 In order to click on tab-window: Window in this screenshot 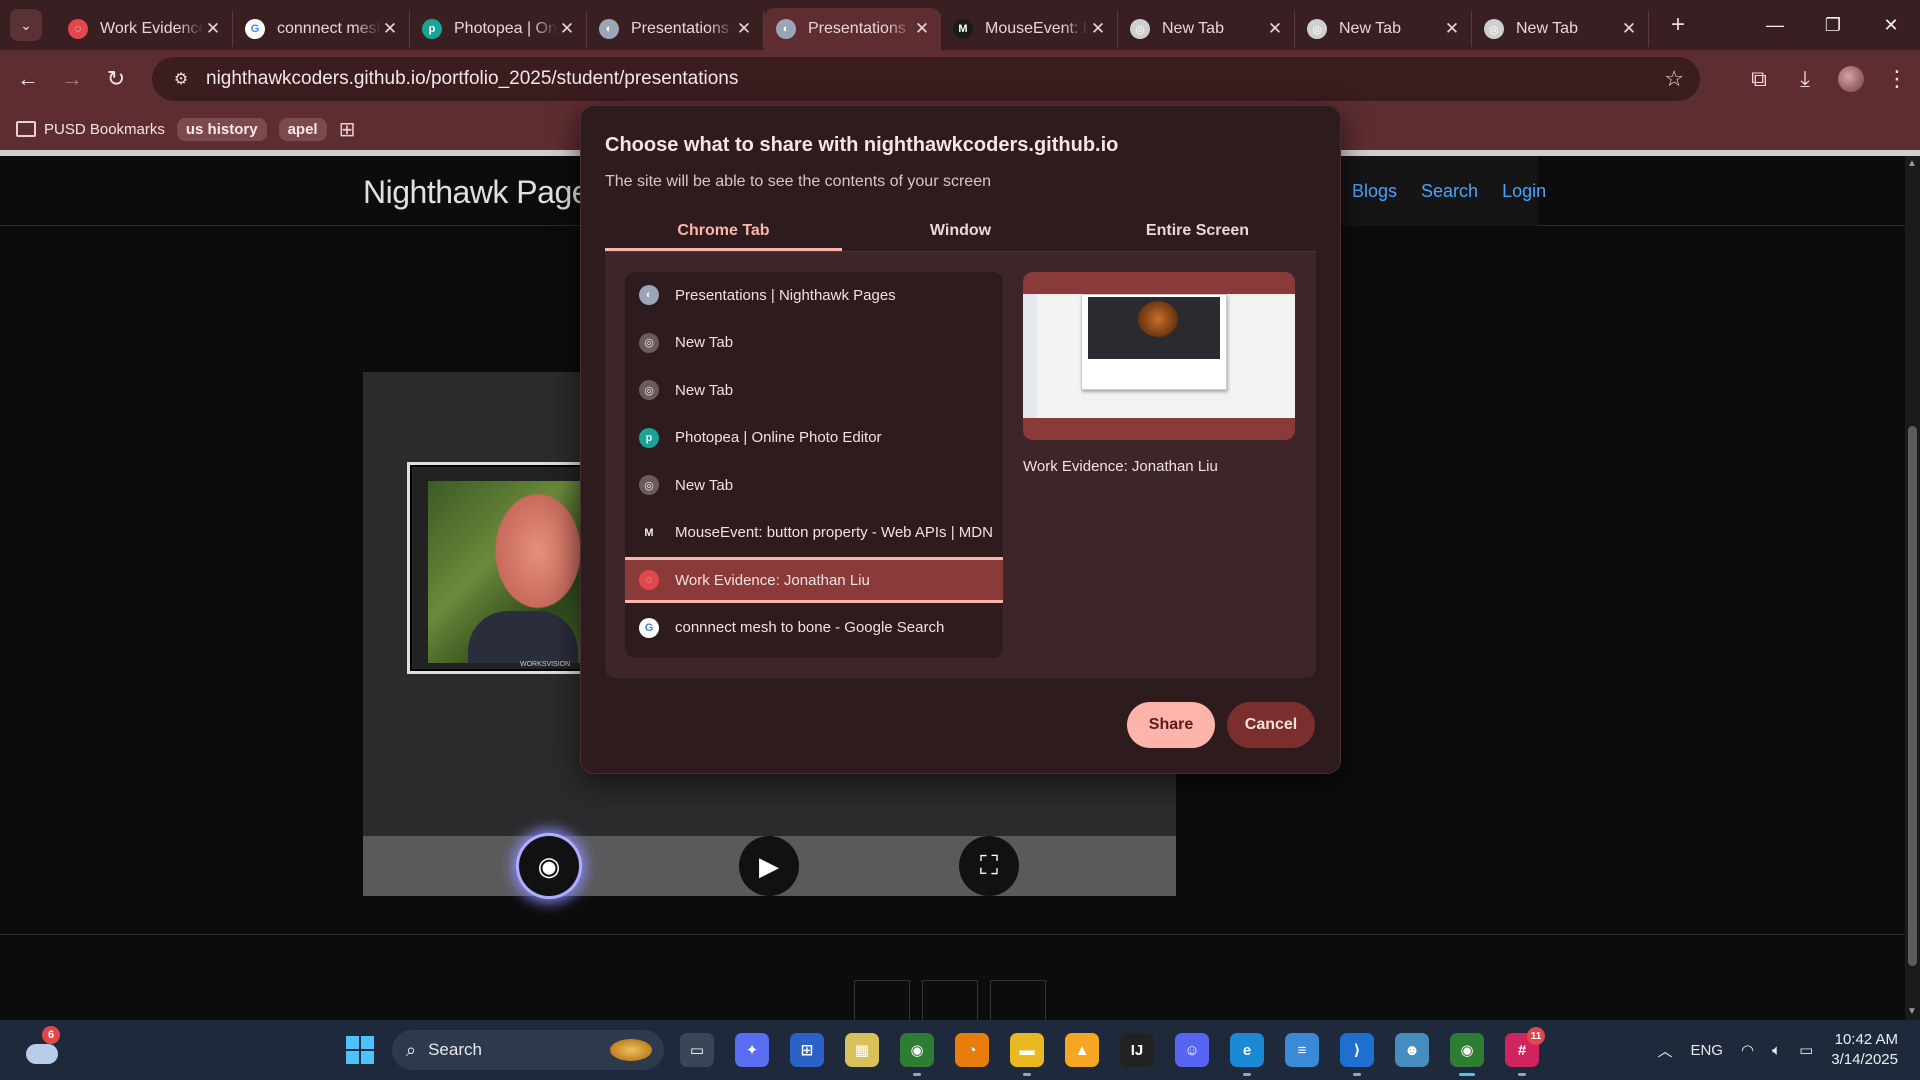, I will do `click(960, 231)`.